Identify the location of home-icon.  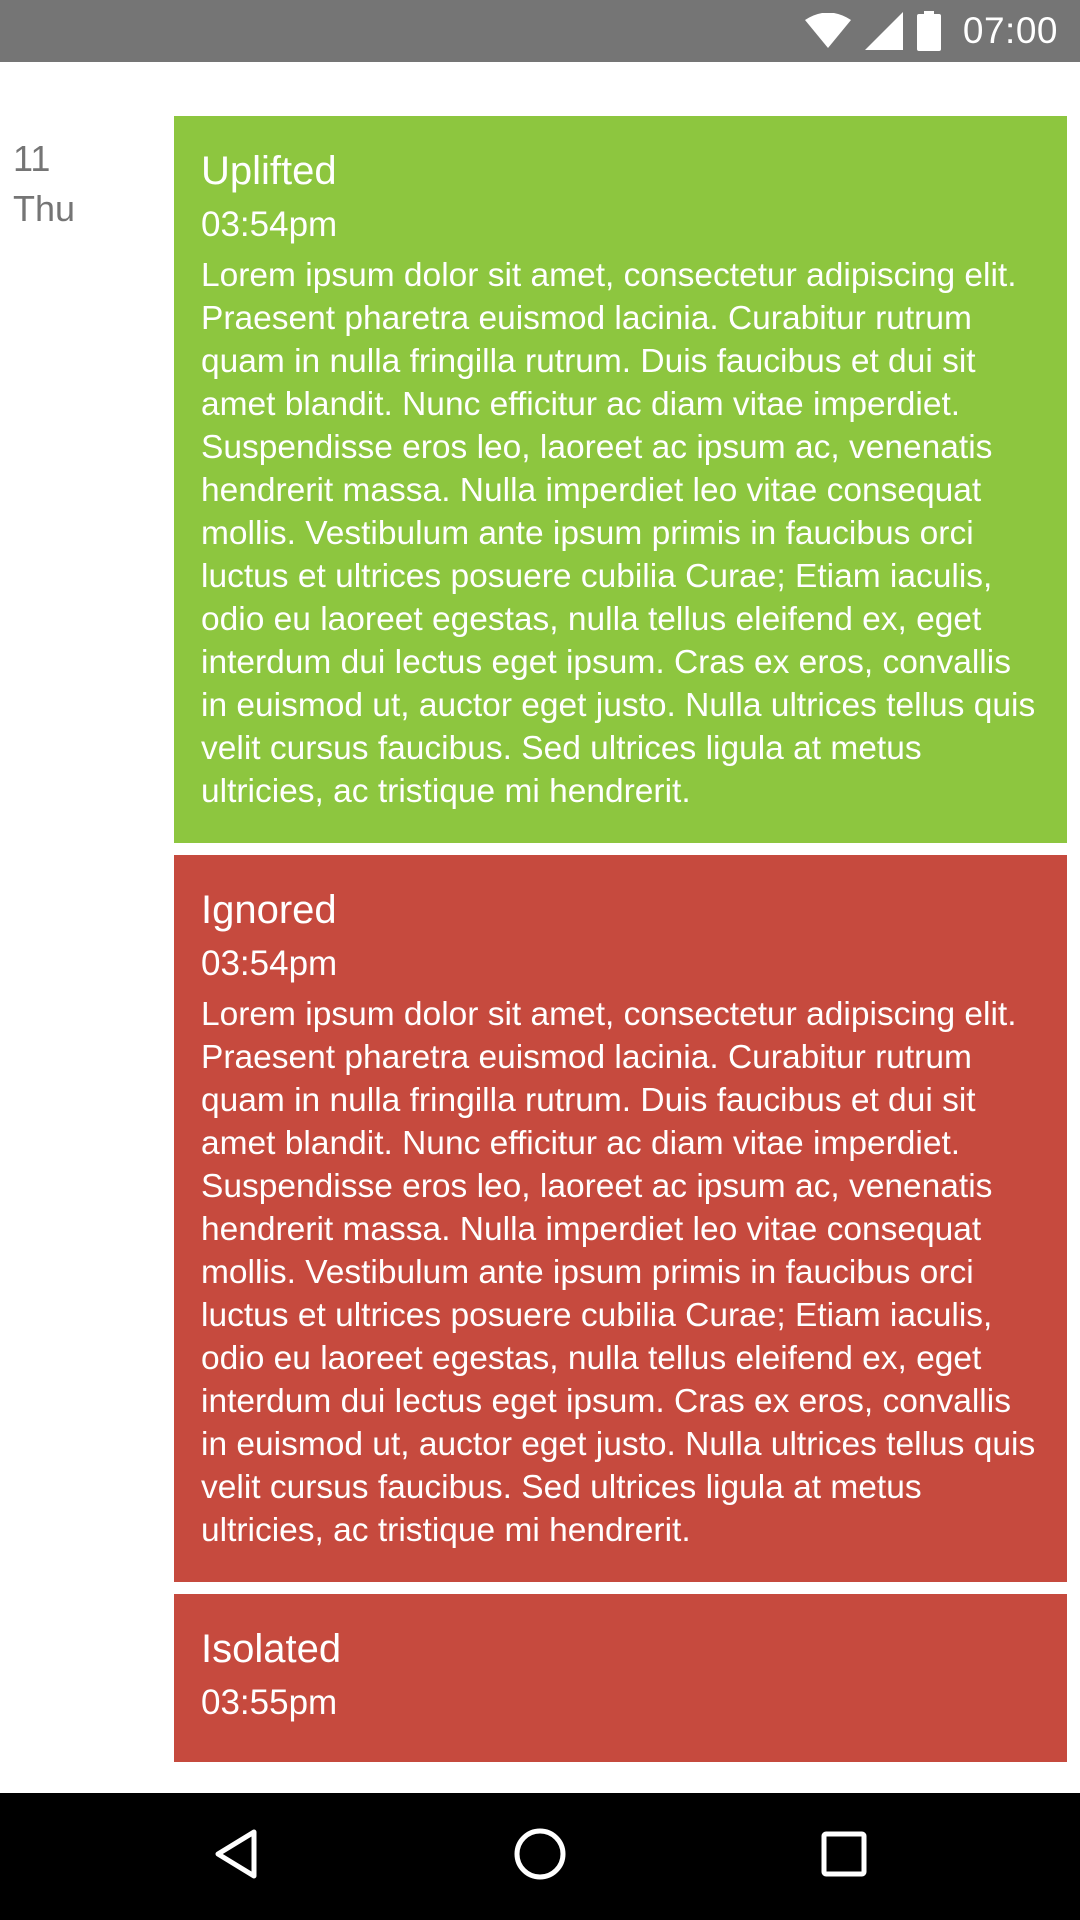
(540, 1856).